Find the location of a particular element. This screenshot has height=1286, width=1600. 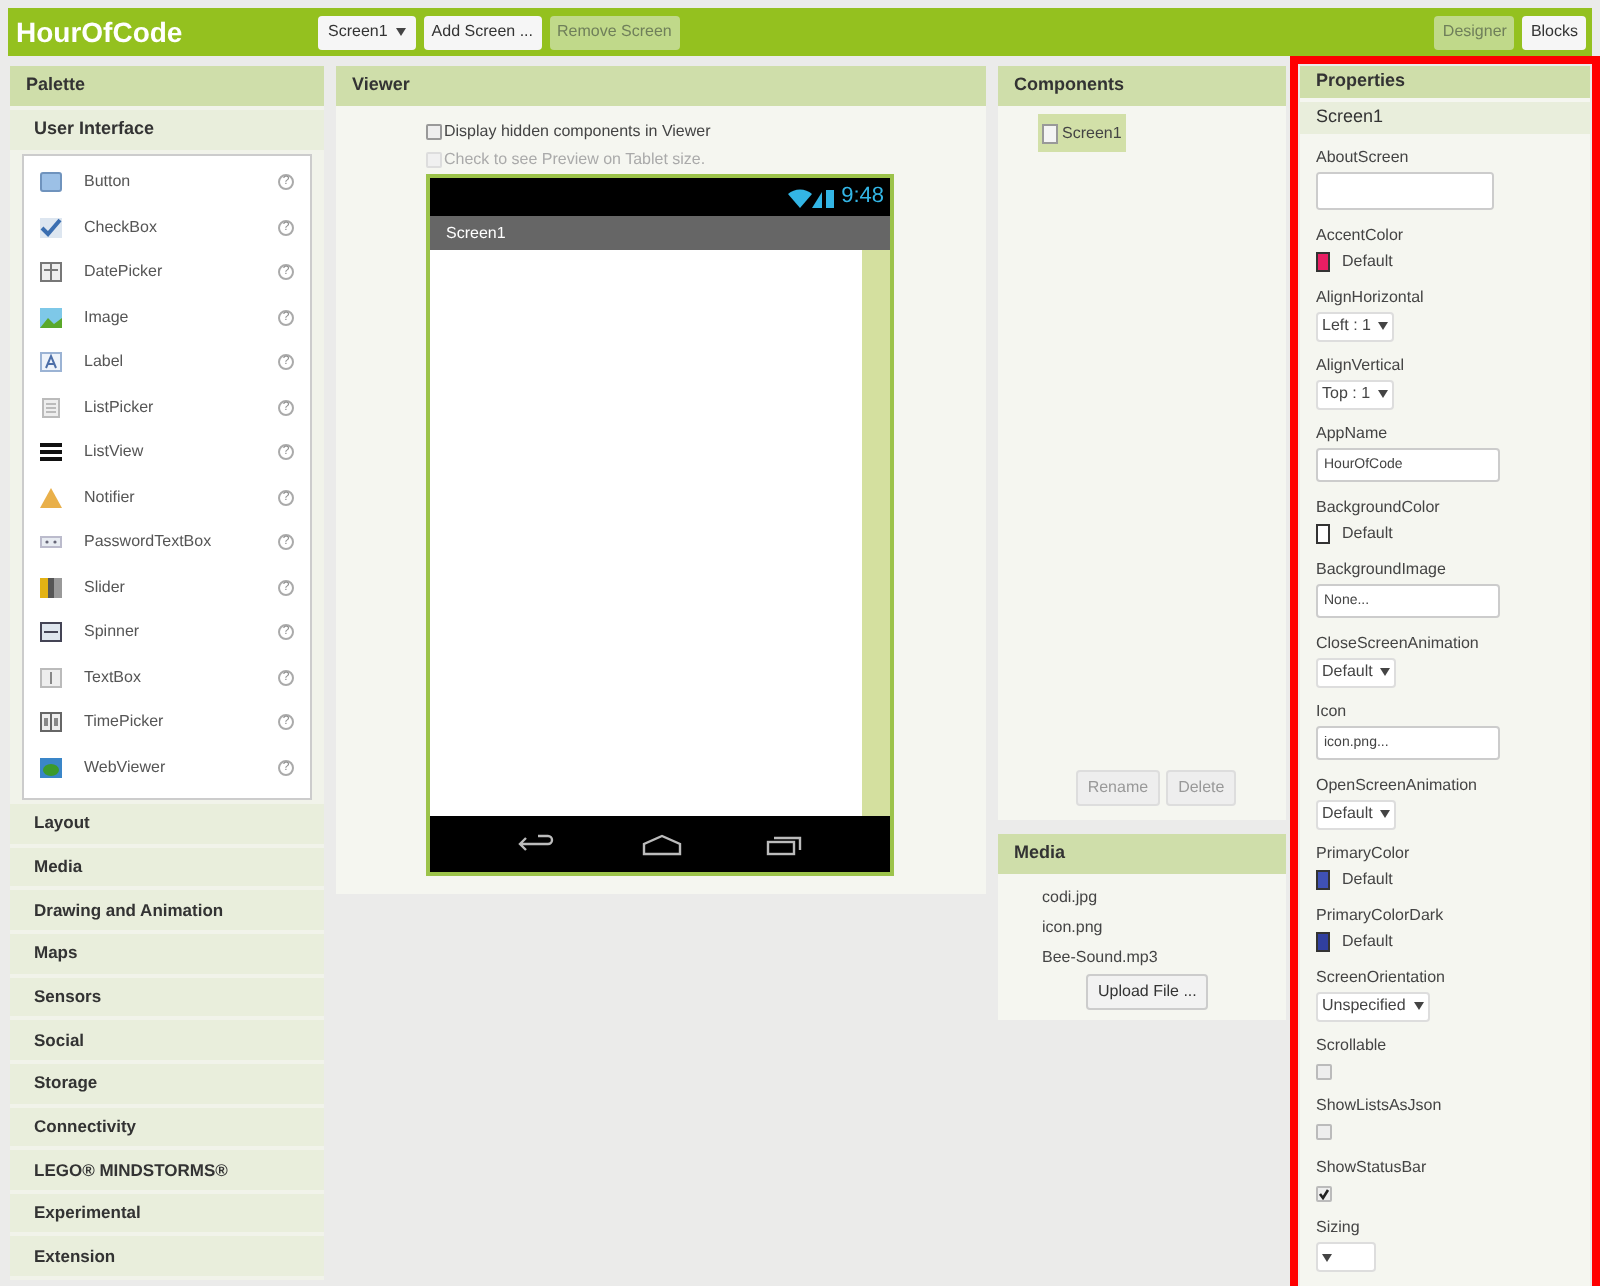

property-label: PrimaryColorDark is located at coordinates (1380, 915).